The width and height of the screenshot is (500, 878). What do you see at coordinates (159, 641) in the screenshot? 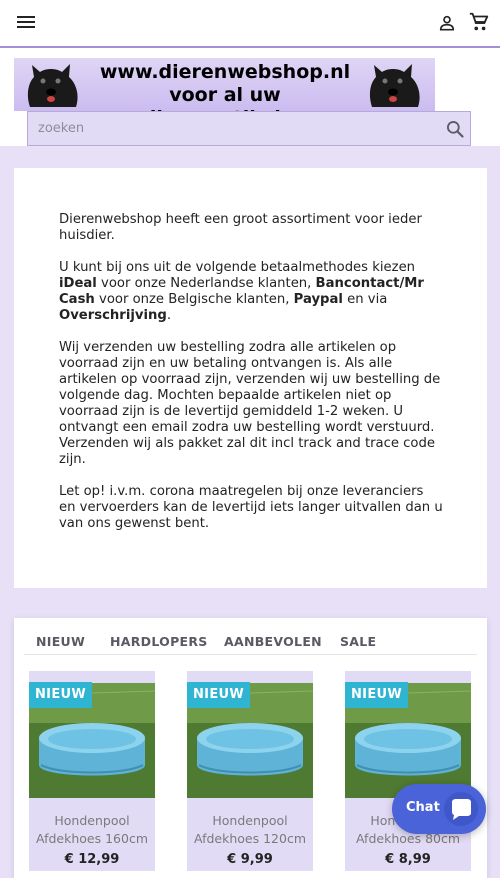
I see `tab-hardlopers: HARDLOPERS` at bounding box center [159, 641].